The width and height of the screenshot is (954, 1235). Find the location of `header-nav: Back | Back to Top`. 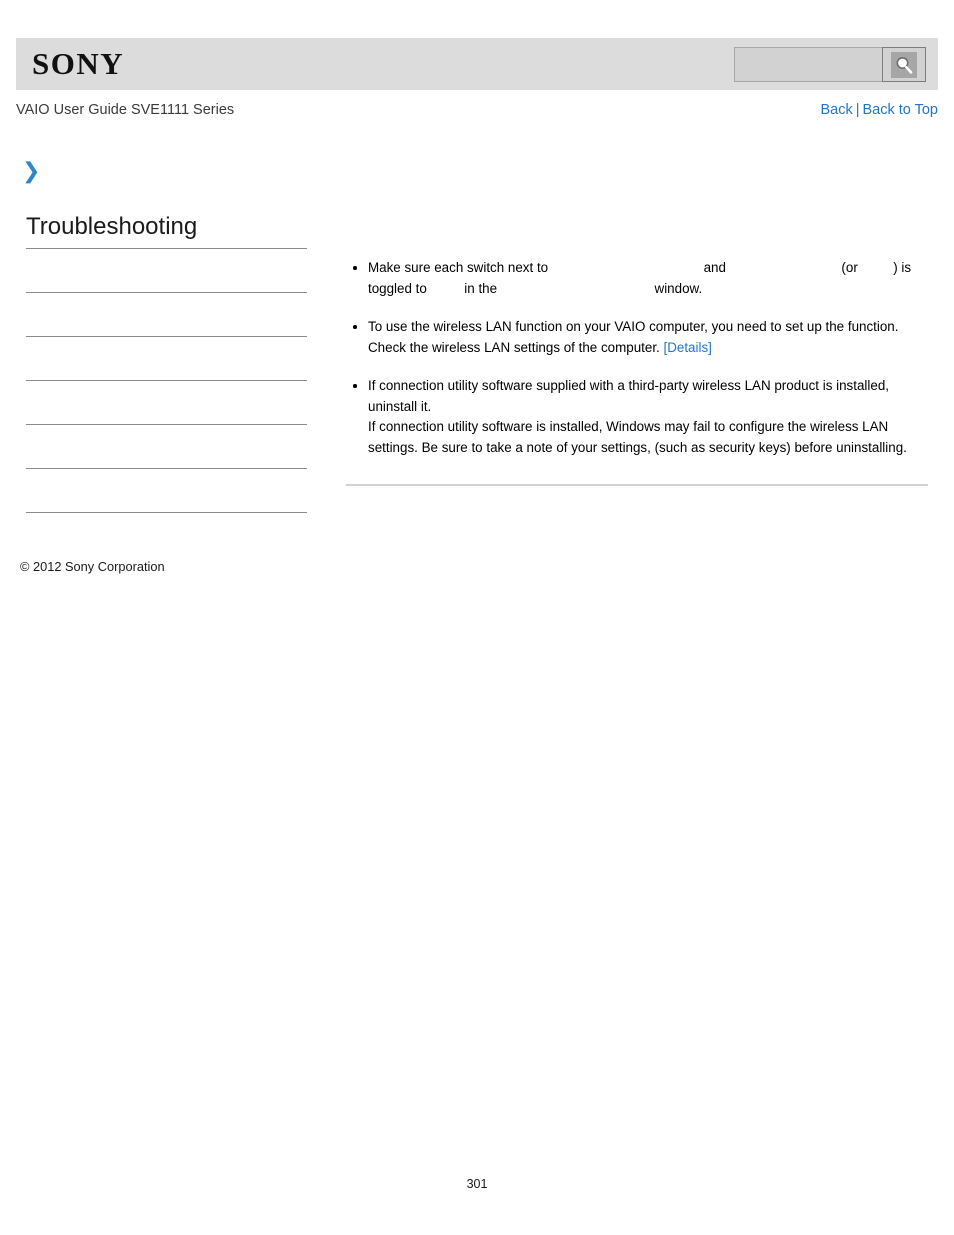

header-nav: Back | Back to Top is located at coordinates (879, 110).